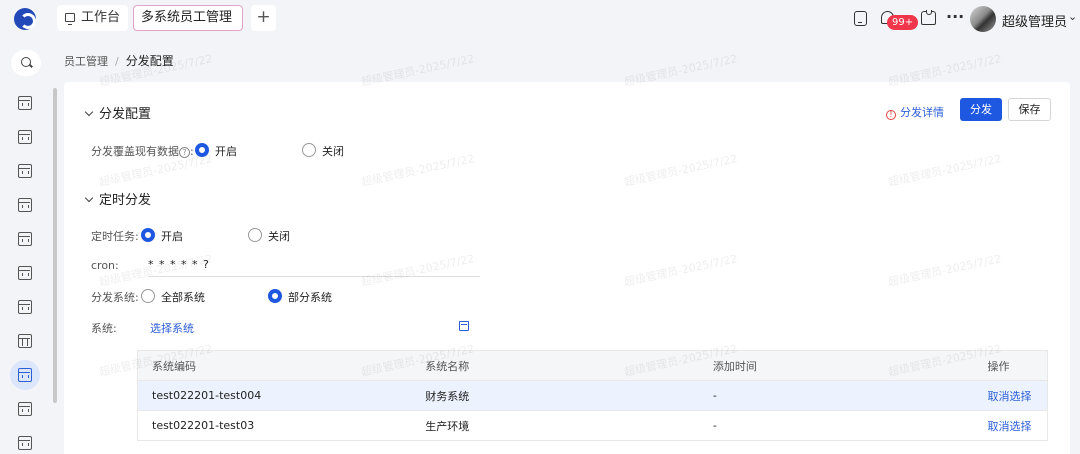 Image resolution: width=1080 pixels, height=454 pixels. What do you see at coordinates (860, 18) in the screenshot?
I see `mobile-icon` at bounding box center [860, 18].